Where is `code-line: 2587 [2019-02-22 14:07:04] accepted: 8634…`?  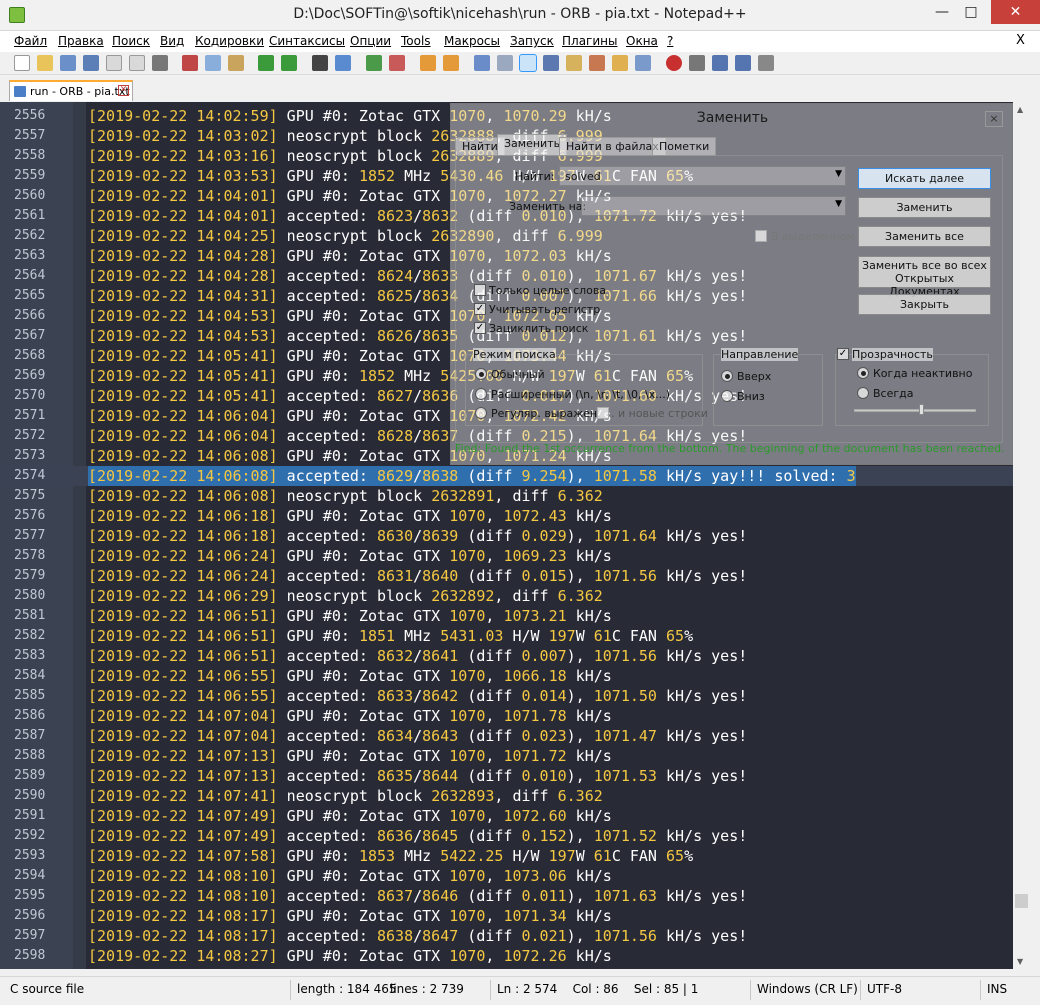
code-line: 2587 [2019-02-22 14:07:04] accepted: 8634… is located at coordinates (506, 736).